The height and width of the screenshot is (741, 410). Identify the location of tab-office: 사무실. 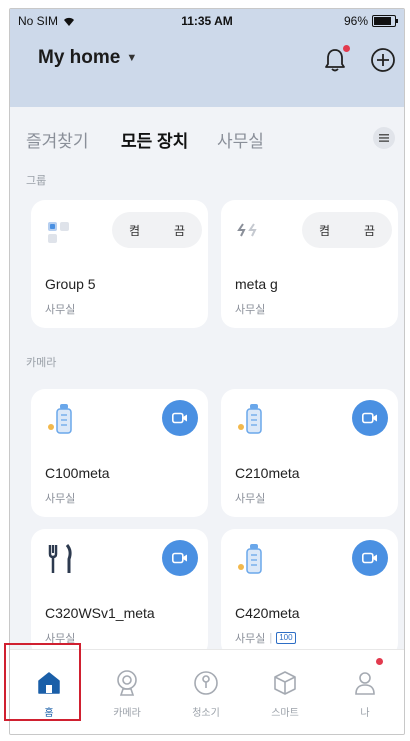
(240, 139).